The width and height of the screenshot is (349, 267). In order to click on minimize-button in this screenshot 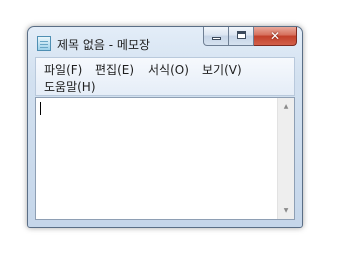, I will do `click(216, 36)`.